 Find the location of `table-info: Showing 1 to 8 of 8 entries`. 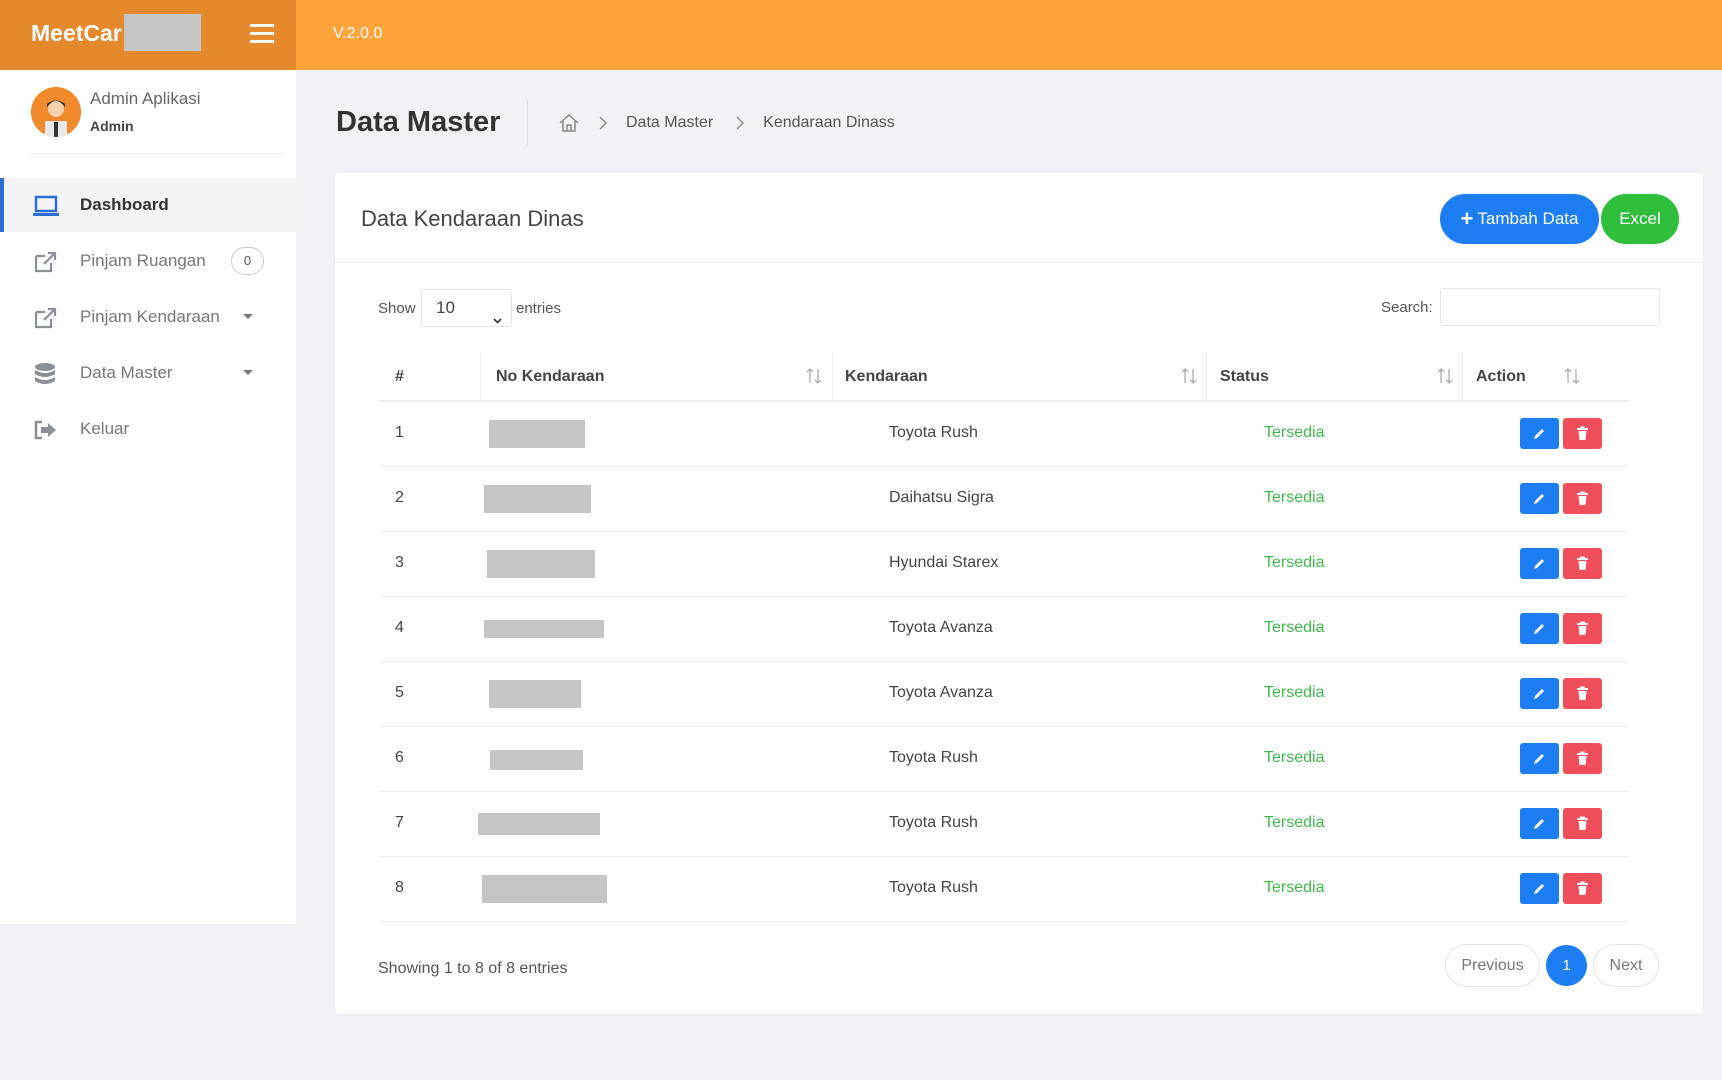

table-info: Showing 1 to 8 of 8 entries is located at coordinates (473, 968).